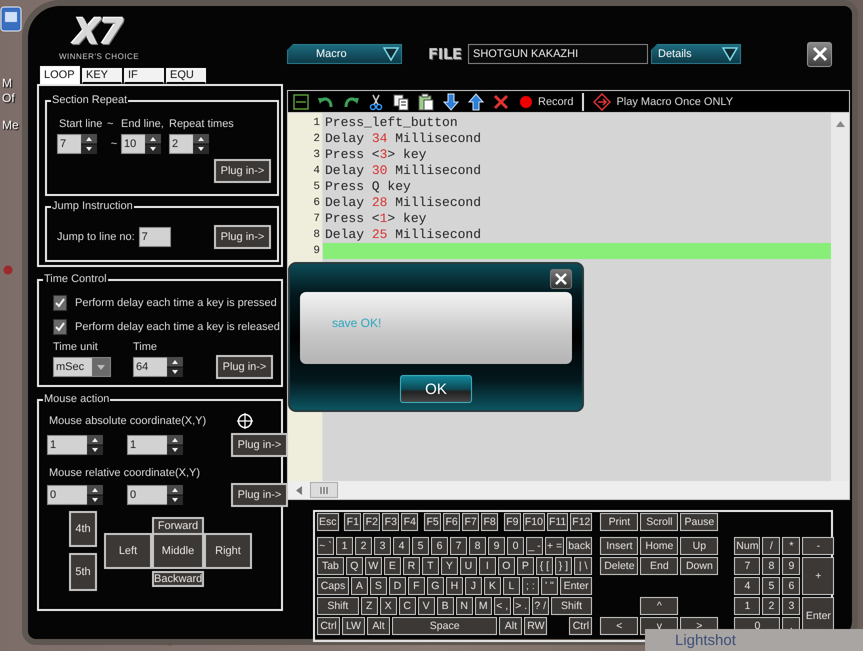  I want to click on mouse-button: Middle, so click(178, 551).